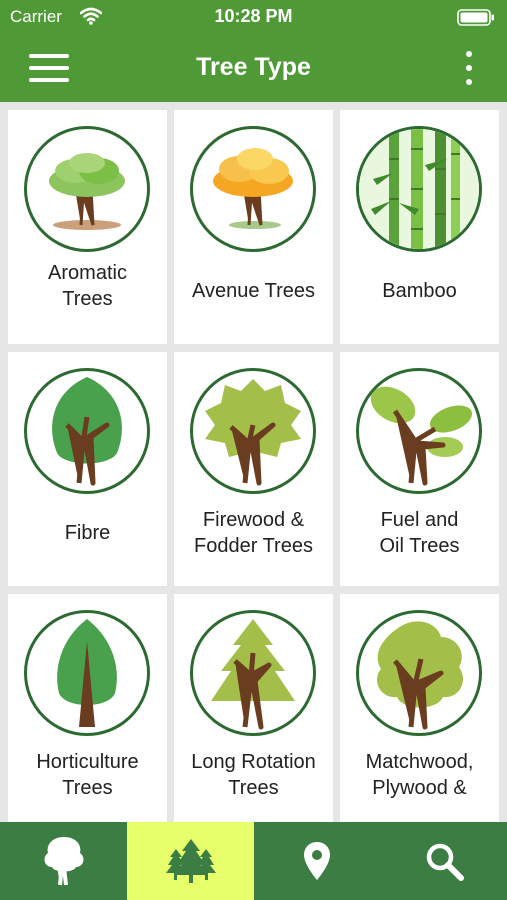 This screenshot has width=507, height=900. I want to click on nav-tab-trees, so click(63, 861).